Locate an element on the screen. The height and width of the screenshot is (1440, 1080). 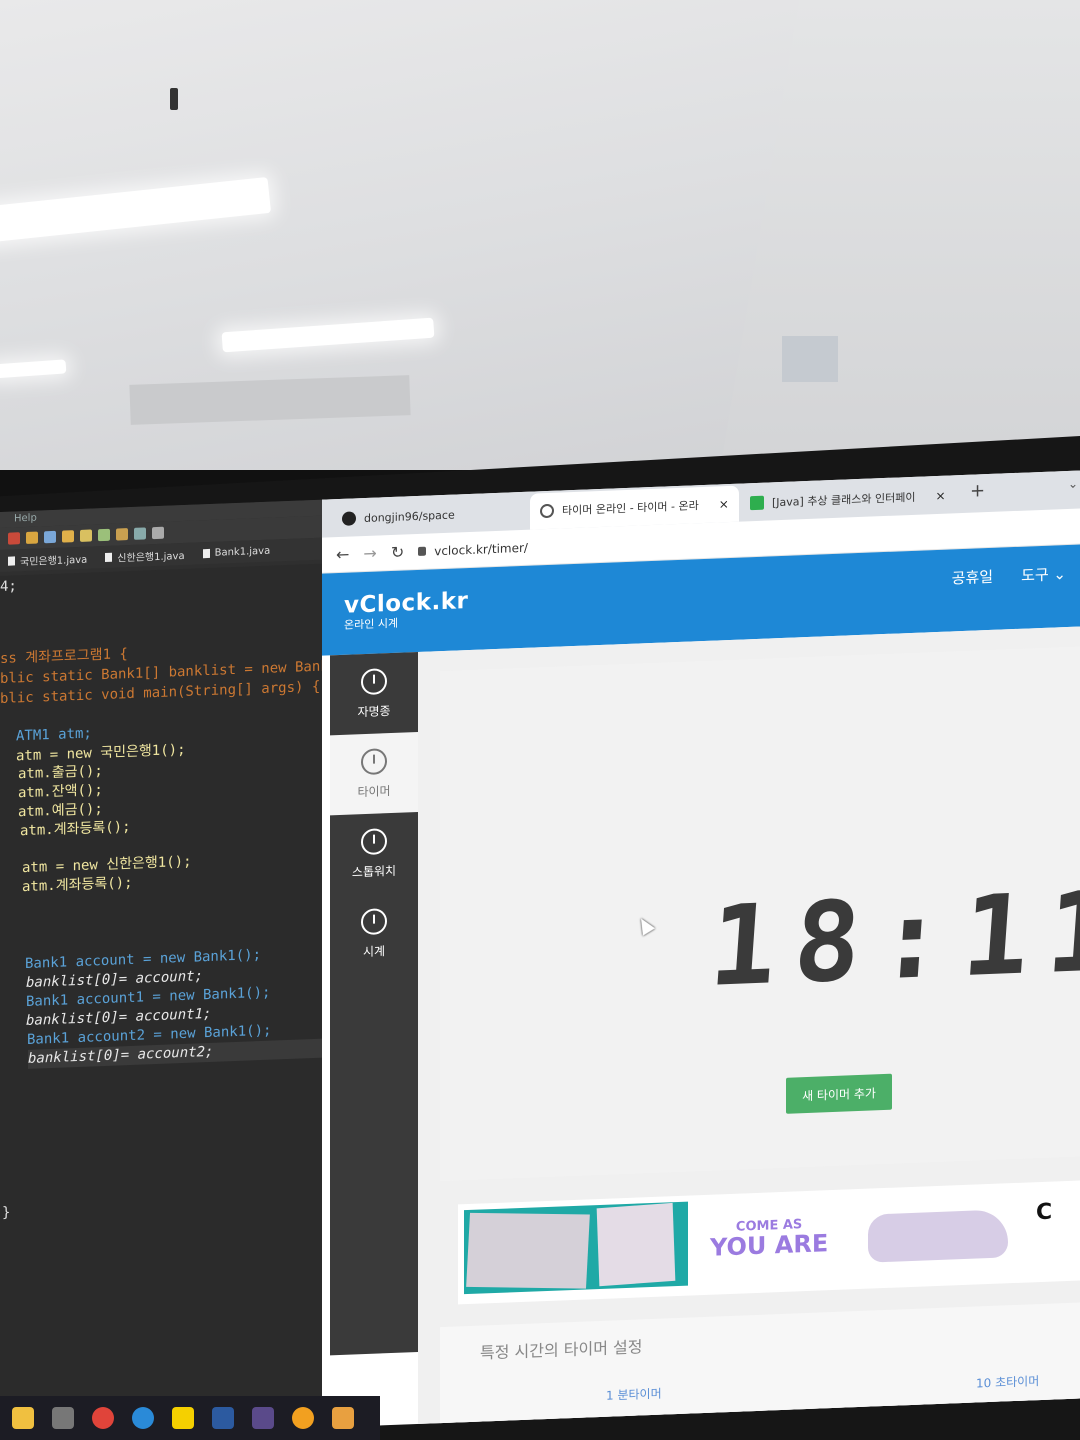
clock-icon is located at coordinates (374, 921).